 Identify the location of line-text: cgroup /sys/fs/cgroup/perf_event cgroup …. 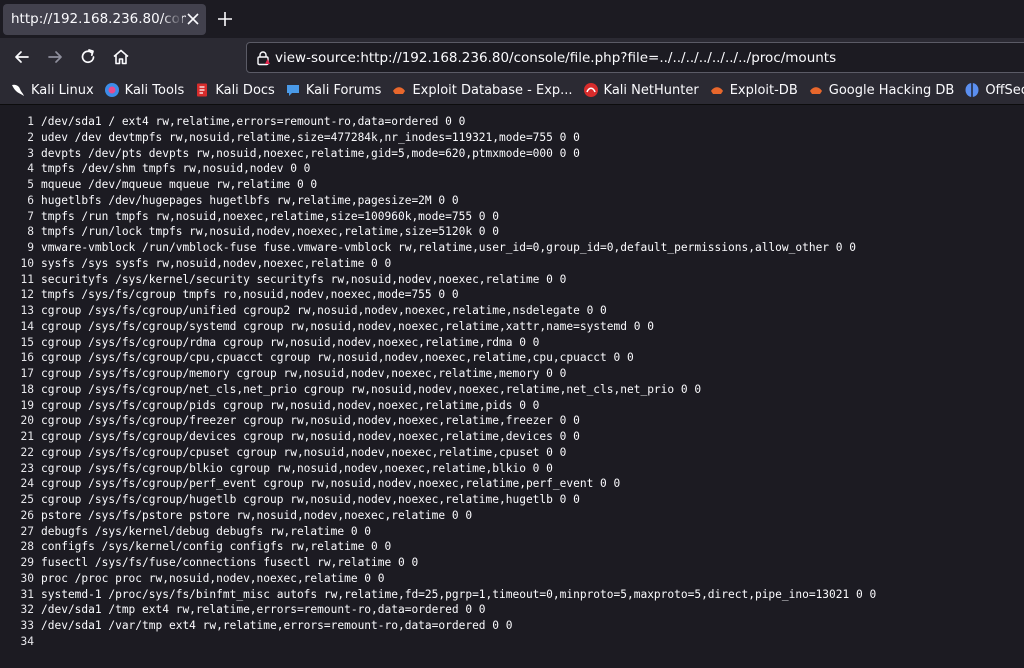
(331, 484).